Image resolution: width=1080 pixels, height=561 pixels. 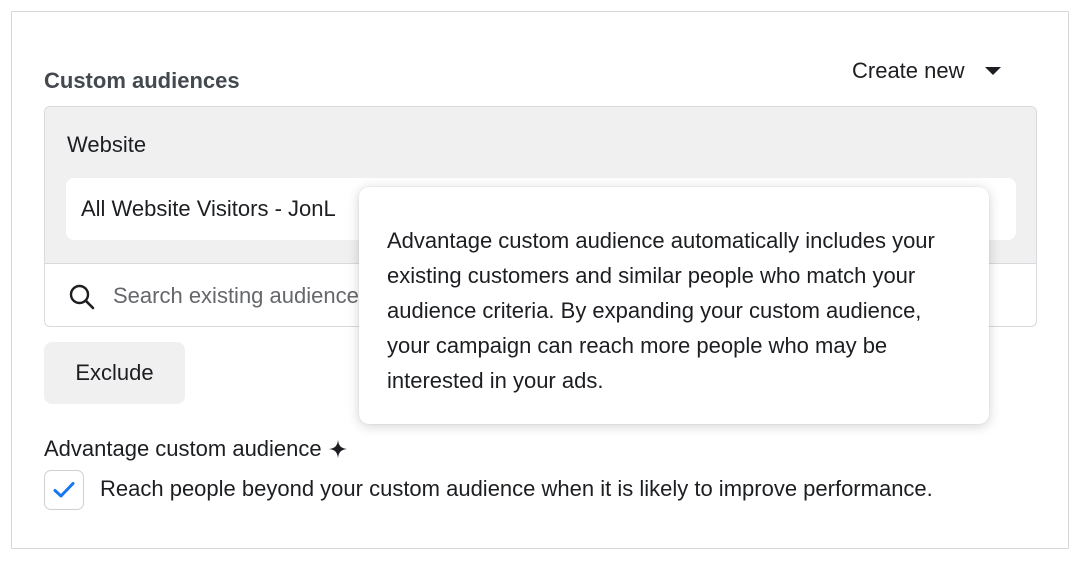 I want to click on audience-group-label: Website, so click(x=107, y=144).